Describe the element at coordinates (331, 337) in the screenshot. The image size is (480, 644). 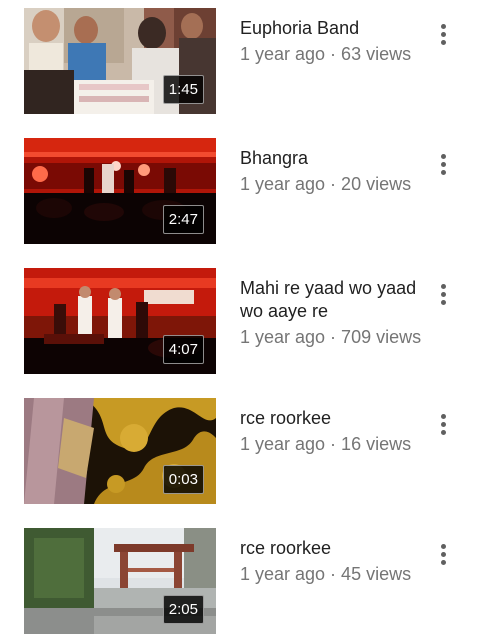
I see `video-subtitle-3: 1 year ago · 709 views` at that location.